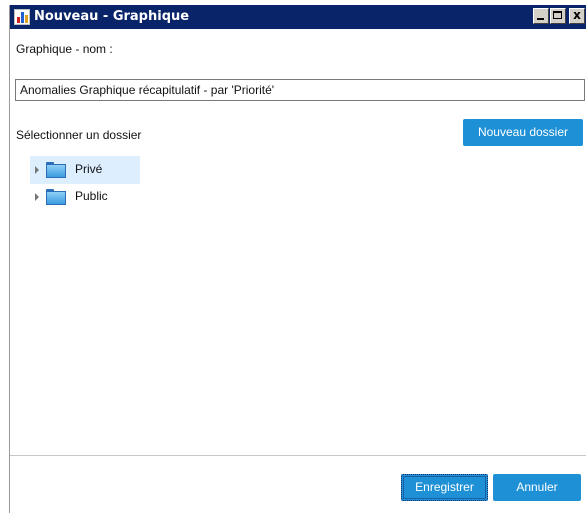  What do you see at coordinates (523, 132) in the screenshot?
I see `new-folder-button: Nouveau dossier` at bounding box center [523, 132].